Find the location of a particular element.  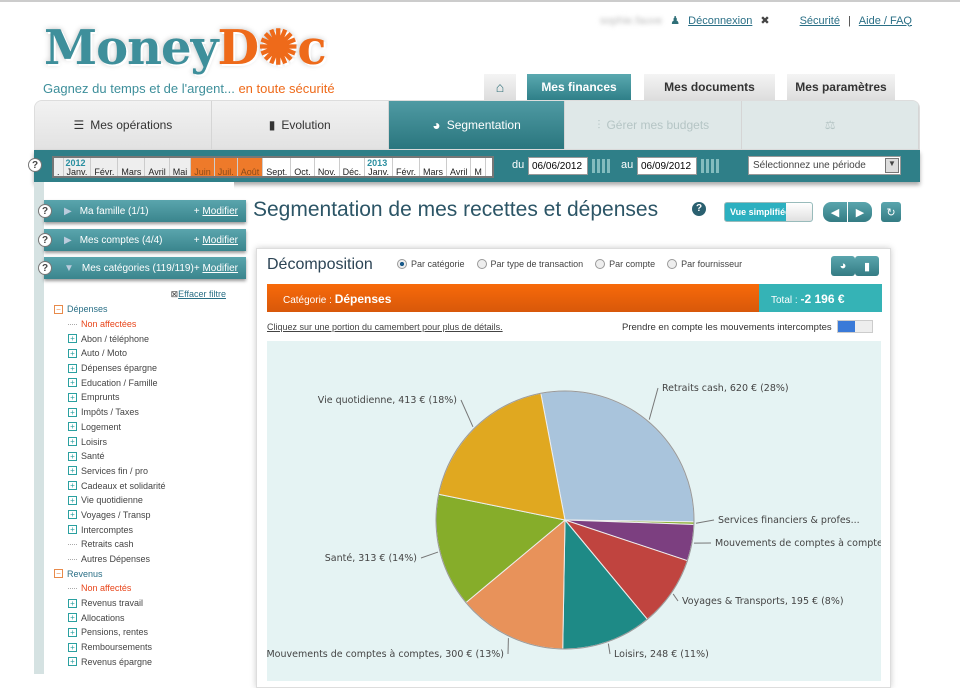

month-cell: Mai is located at coordinates (181, 167).